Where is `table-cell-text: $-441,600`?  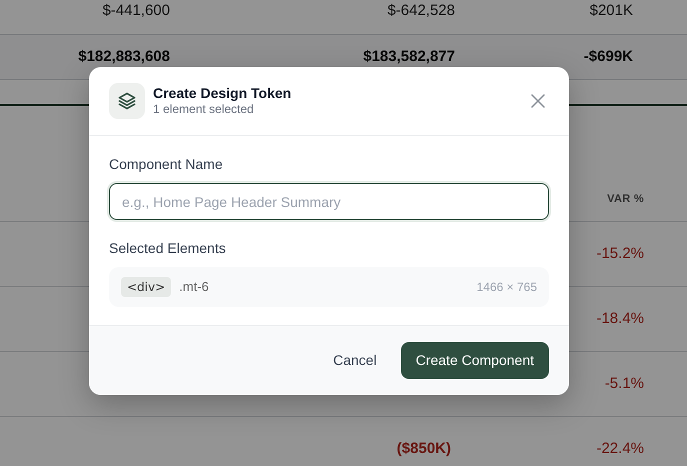 table-cell-text: $-441,600 is located at coordinates (135, 11).